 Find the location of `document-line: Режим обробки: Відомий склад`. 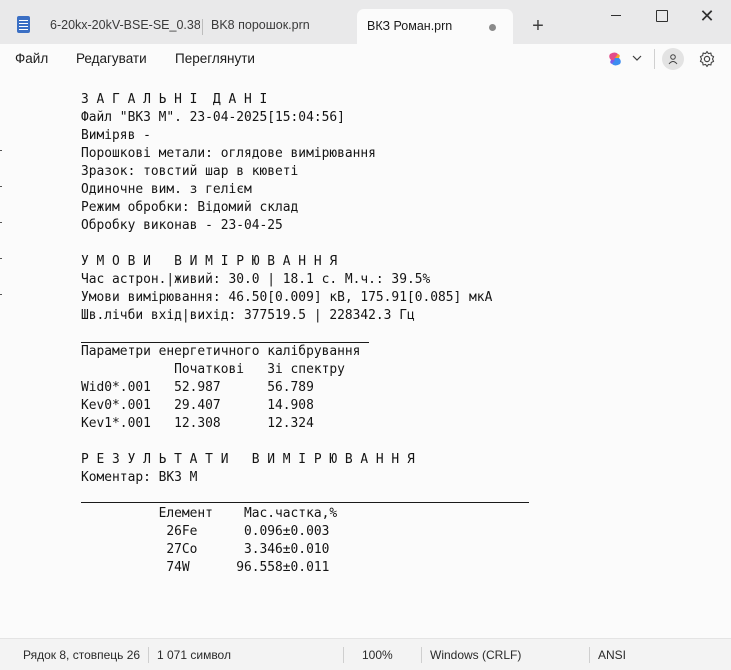

document-line: Режим обробки: Відомий склад is located at coordinates (190, 207).